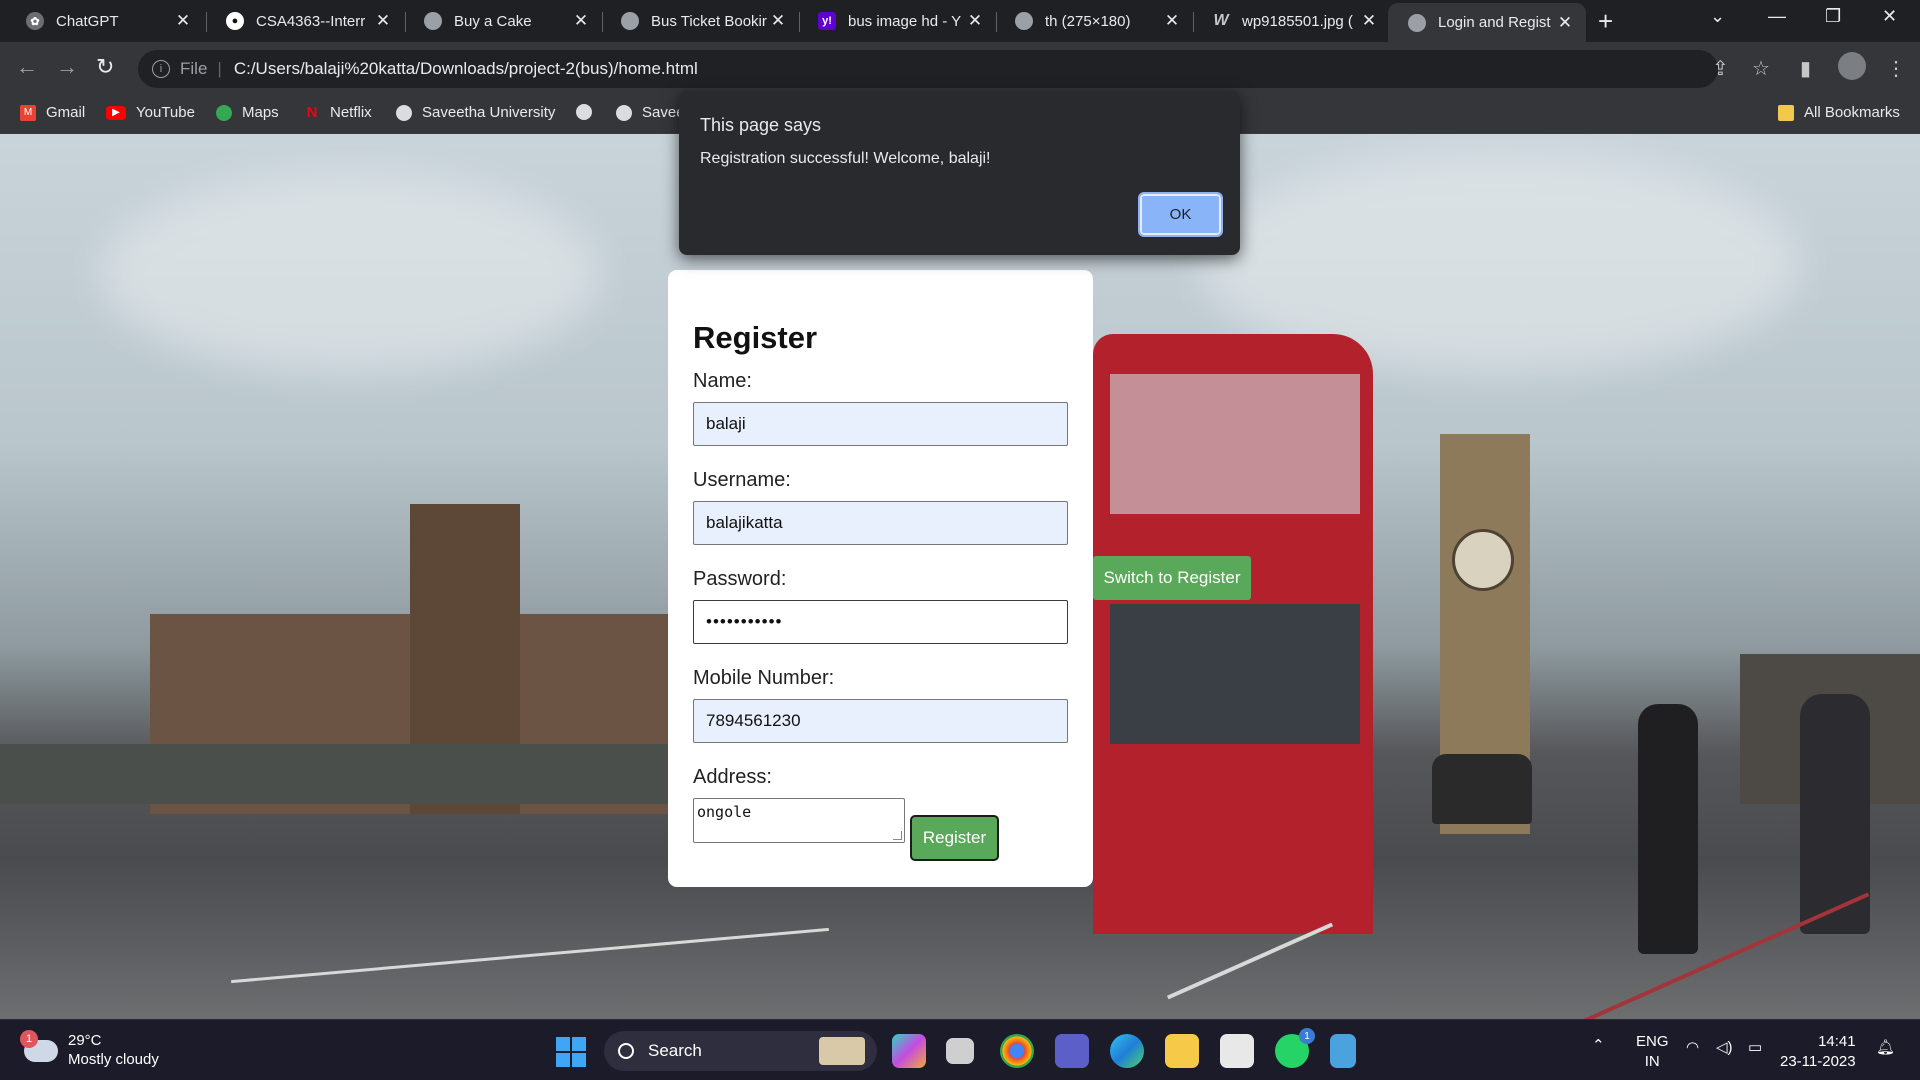 The width and height of the screenshot is (1920, 1080). Describe the element at coordinates (116, 112) in the screenshot. I see `youtube-icon: ▶` at that location.